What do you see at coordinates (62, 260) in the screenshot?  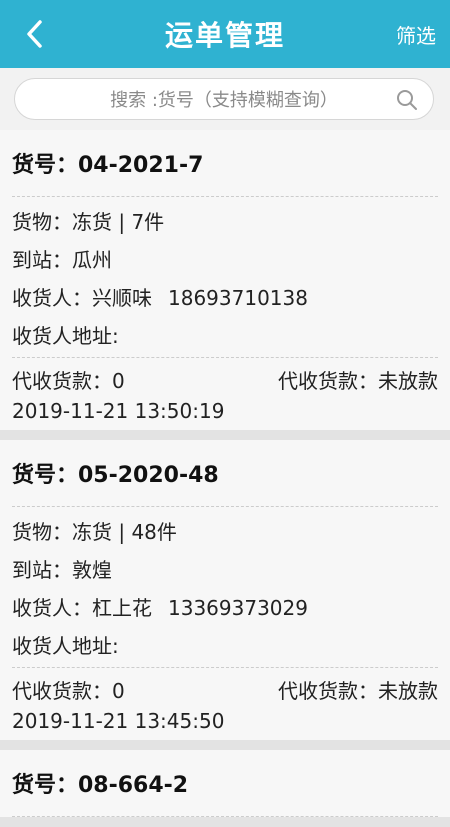 I see `destination-station: 到站：瓜州` at bounding box center [62, 260].